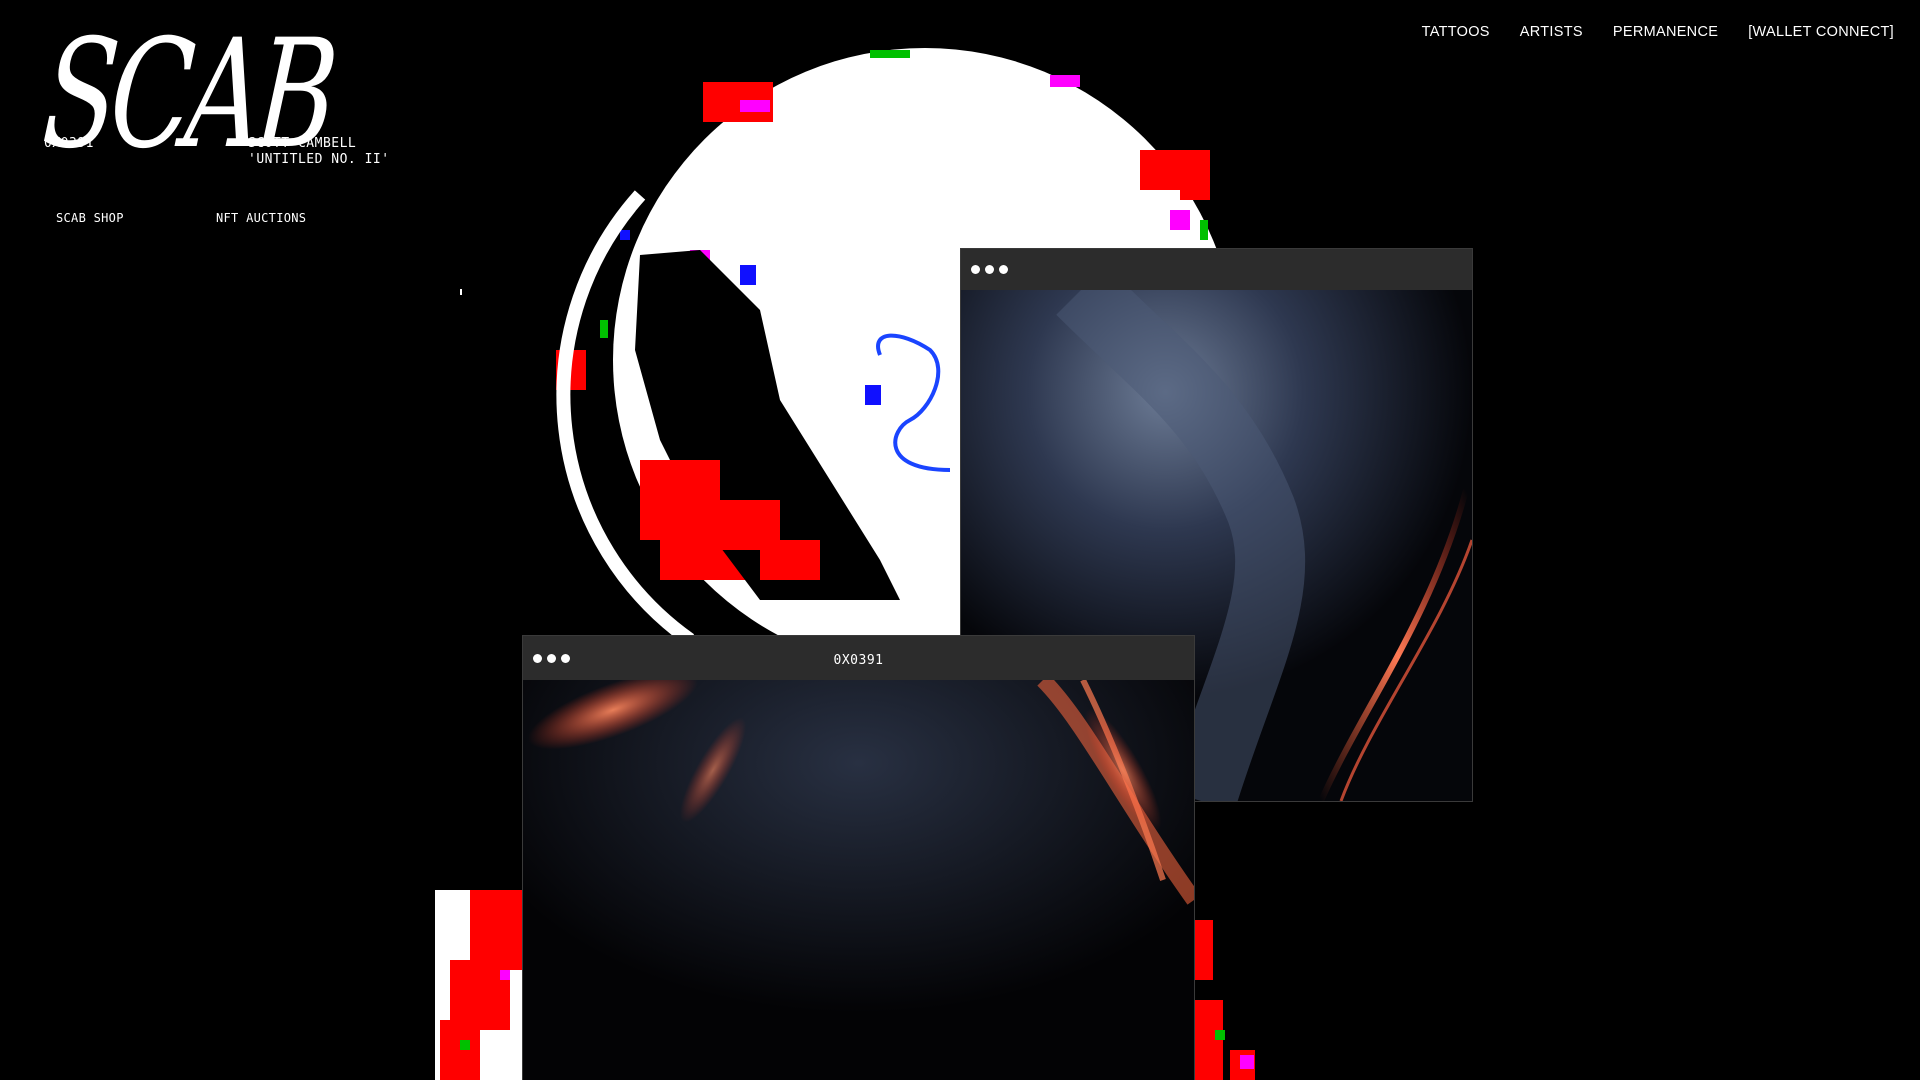 The width and height of the screenshot is (1920, 1080). I want to click on sub-navigation: SCAB SHOP NFT AUCTIONS, so click(181, 218).